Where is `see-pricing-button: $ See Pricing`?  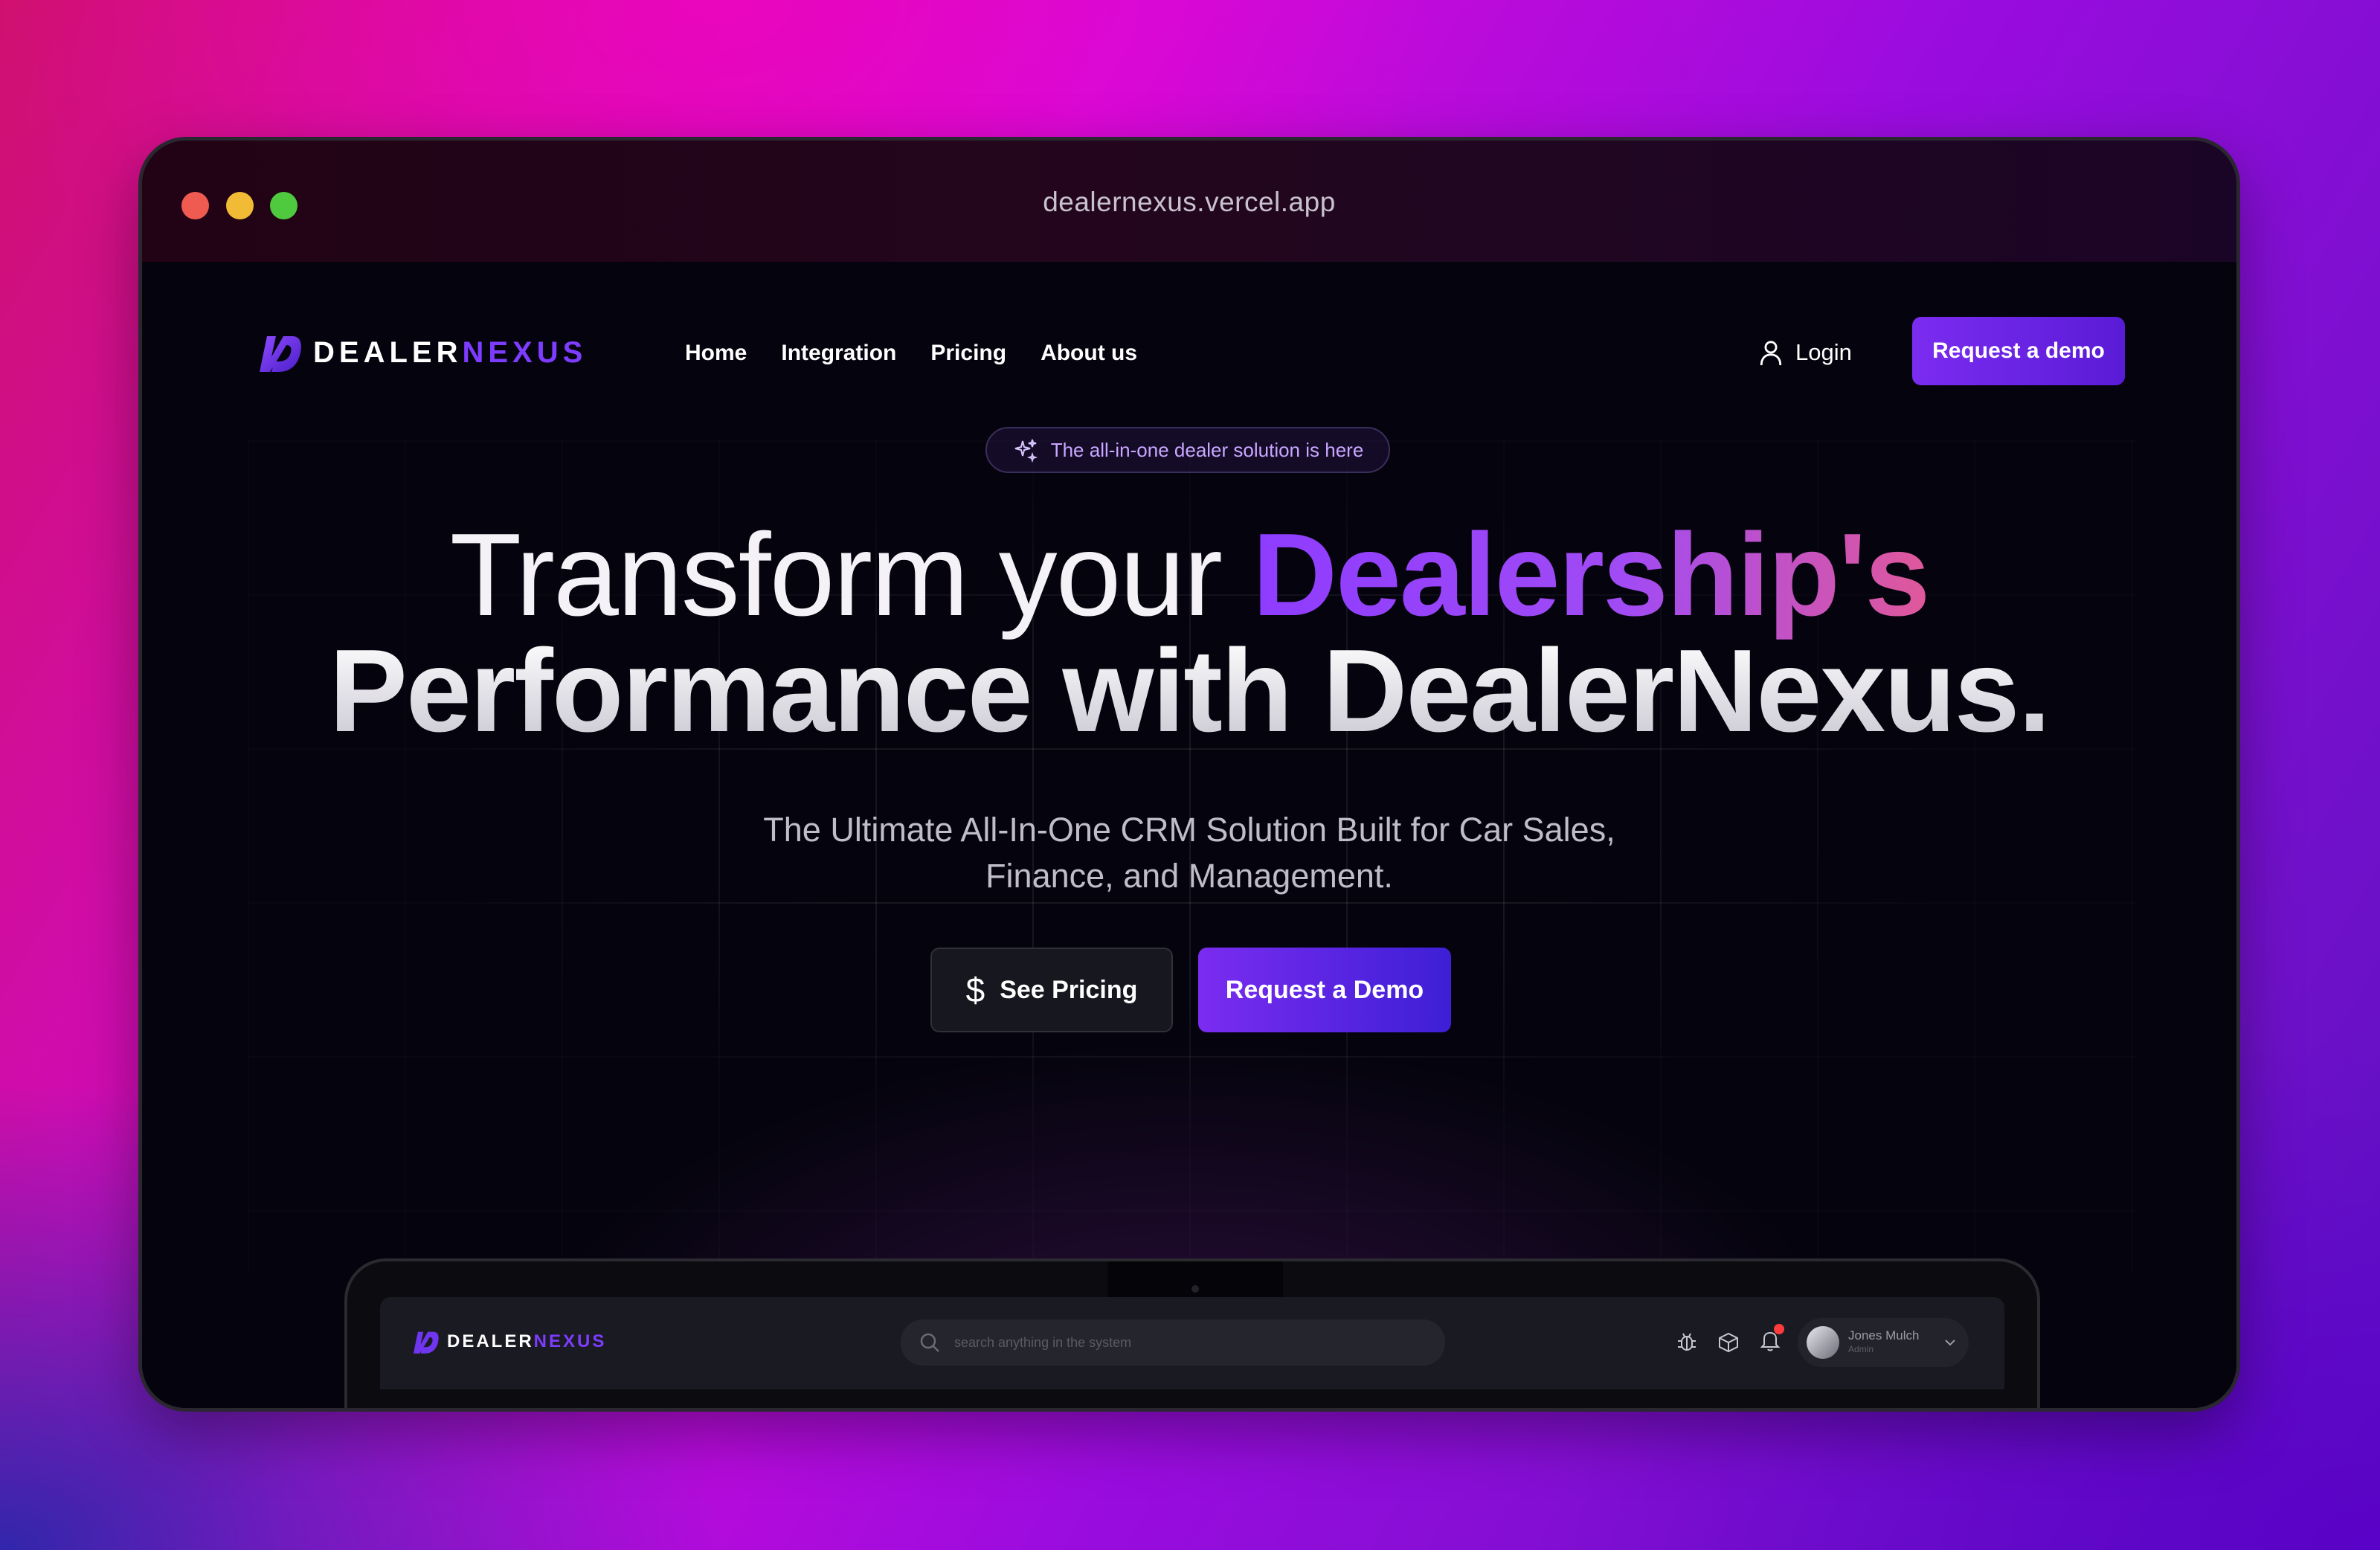 see-pricing-button: $ See Pricing is located at coordinates (1051, 990).